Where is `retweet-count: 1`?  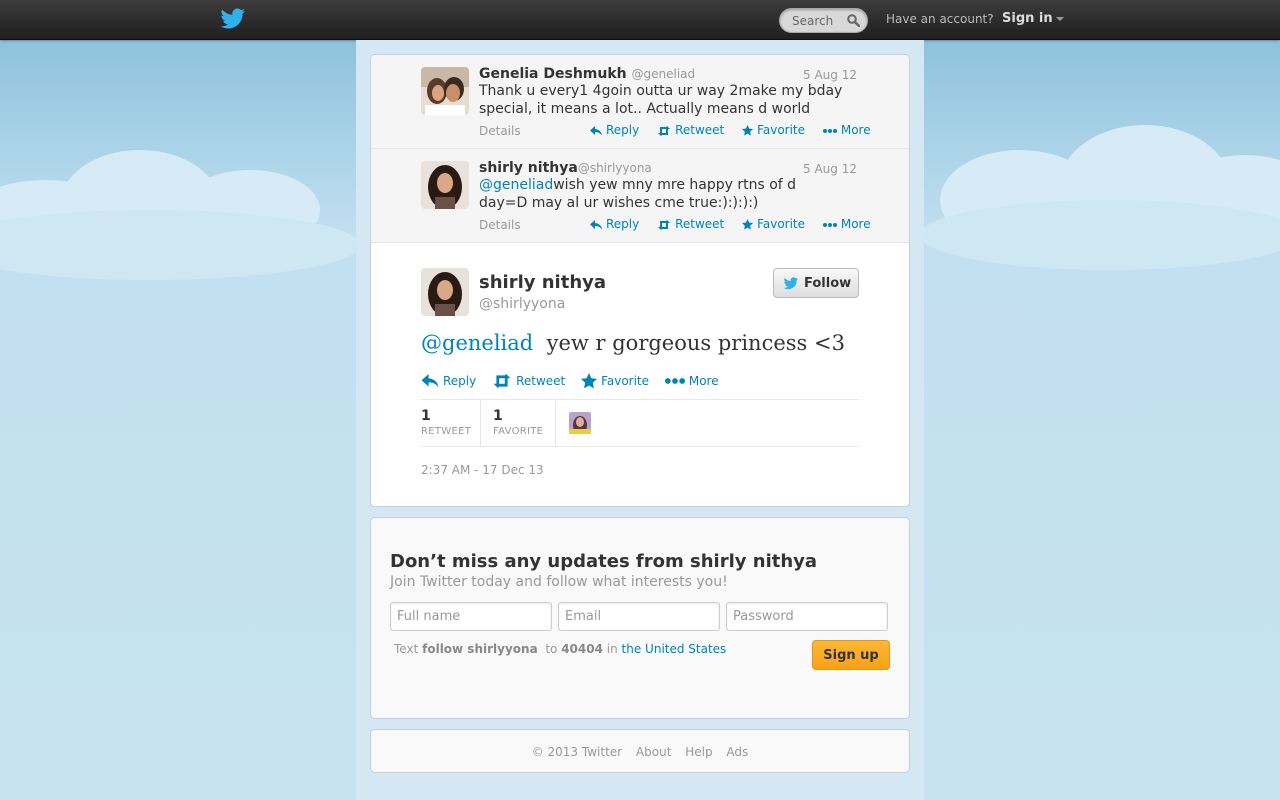 retweet-count: 1 is located at coordinates (426, 416).